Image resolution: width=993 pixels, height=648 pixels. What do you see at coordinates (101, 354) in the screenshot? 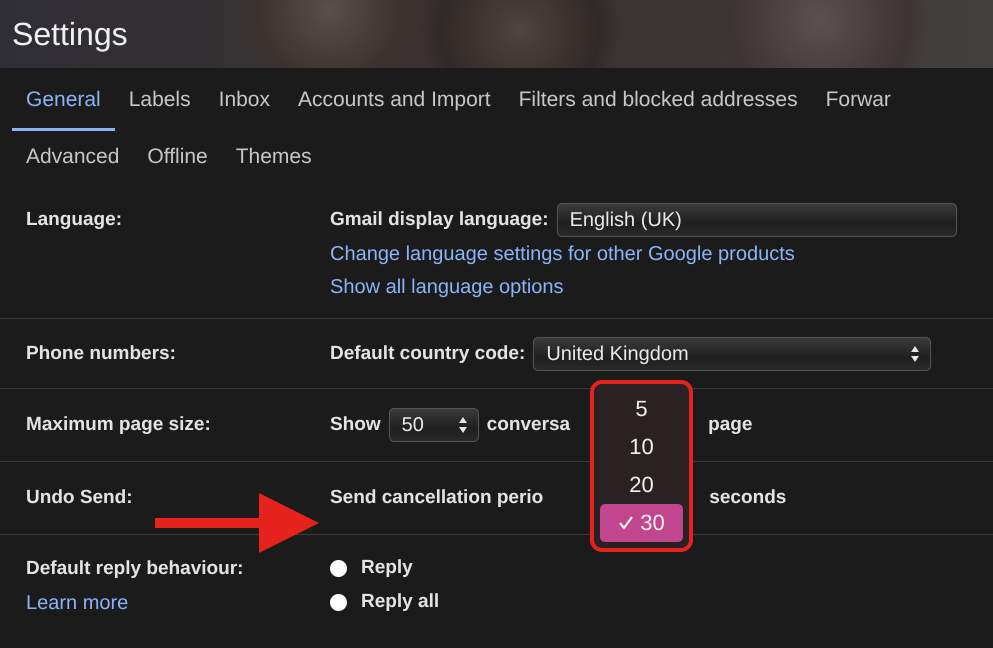
I see `setting-label: Phone numbers:` at bounding box center [101, 354].